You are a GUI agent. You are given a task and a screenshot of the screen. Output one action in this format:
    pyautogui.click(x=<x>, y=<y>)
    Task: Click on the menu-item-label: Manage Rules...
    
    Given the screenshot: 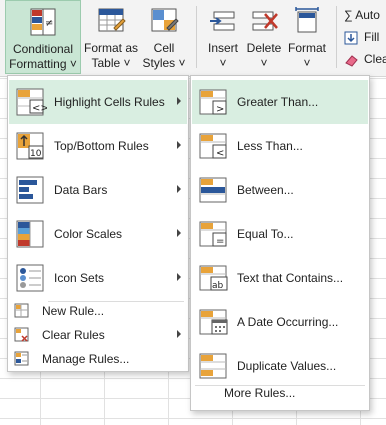 What is the action you would take?
    pyautogui.click(x=86, y=359)
    